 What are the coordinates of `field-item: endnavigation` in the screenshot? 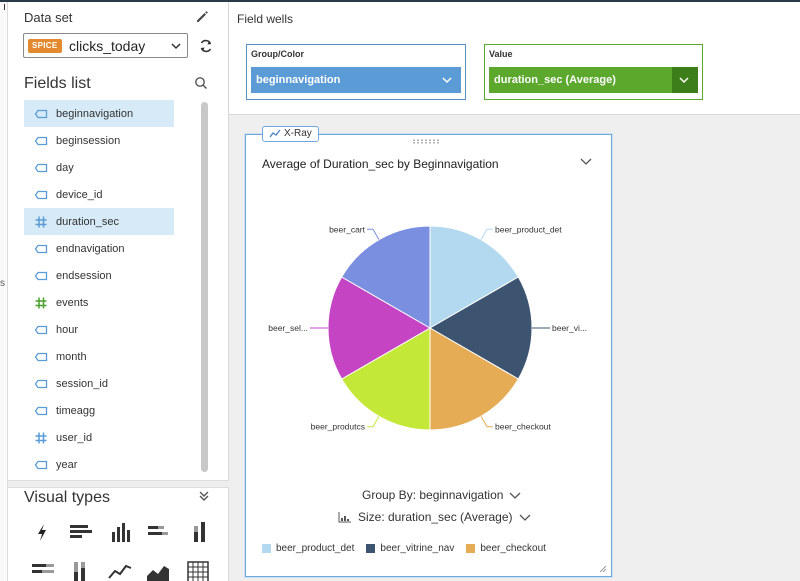 It's located at (99, 248).